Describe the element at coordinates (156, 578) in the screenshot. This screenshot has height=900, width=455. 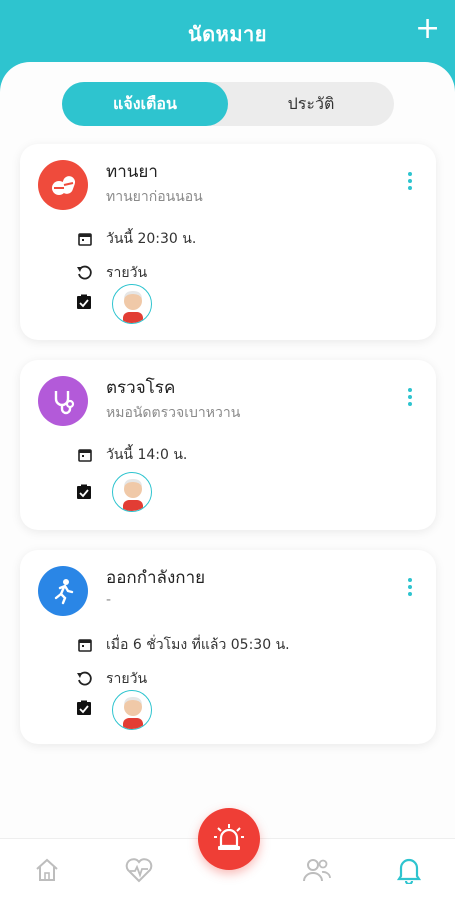
I see `reminder-title: ออกกำลังกาย` at that location.